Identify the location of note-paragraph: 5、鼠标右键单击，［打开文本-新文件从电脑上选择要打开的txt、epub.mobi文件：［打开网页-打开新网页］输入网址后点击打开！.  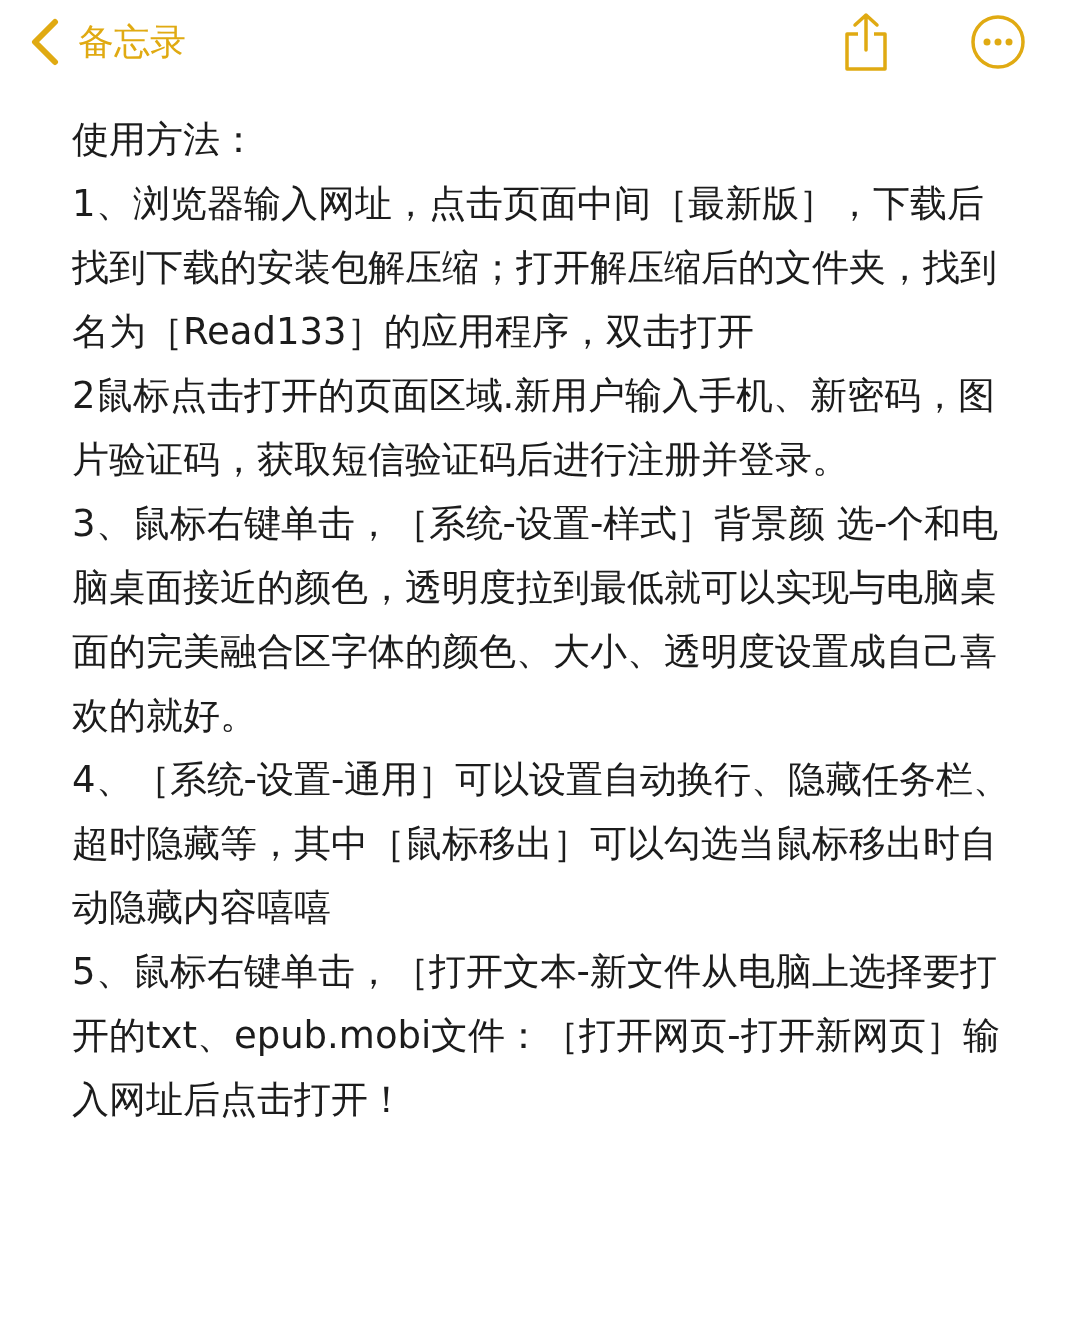
(536, 1036).